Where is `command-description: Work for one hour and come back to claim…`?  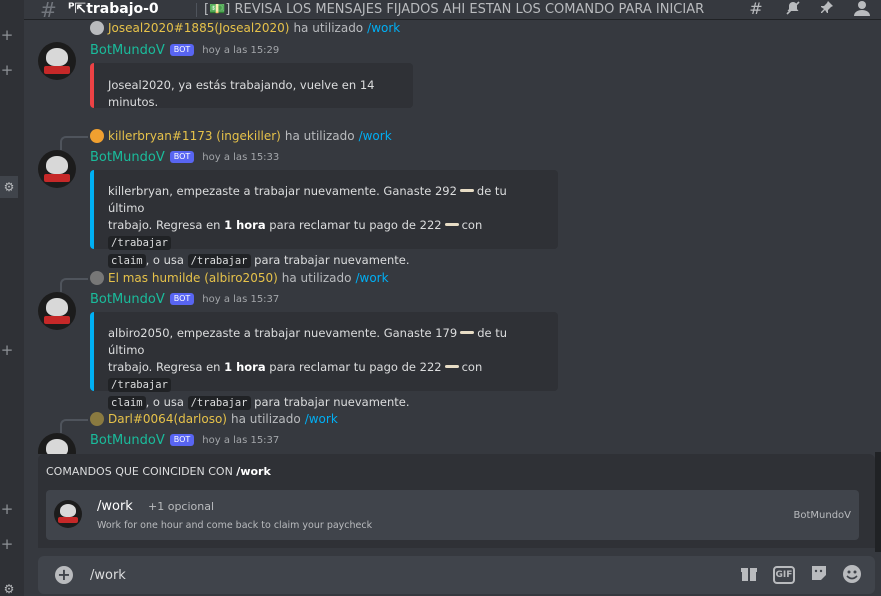
command-description: Work for one hour and come back to claim… is located at coordinates (235, 525).